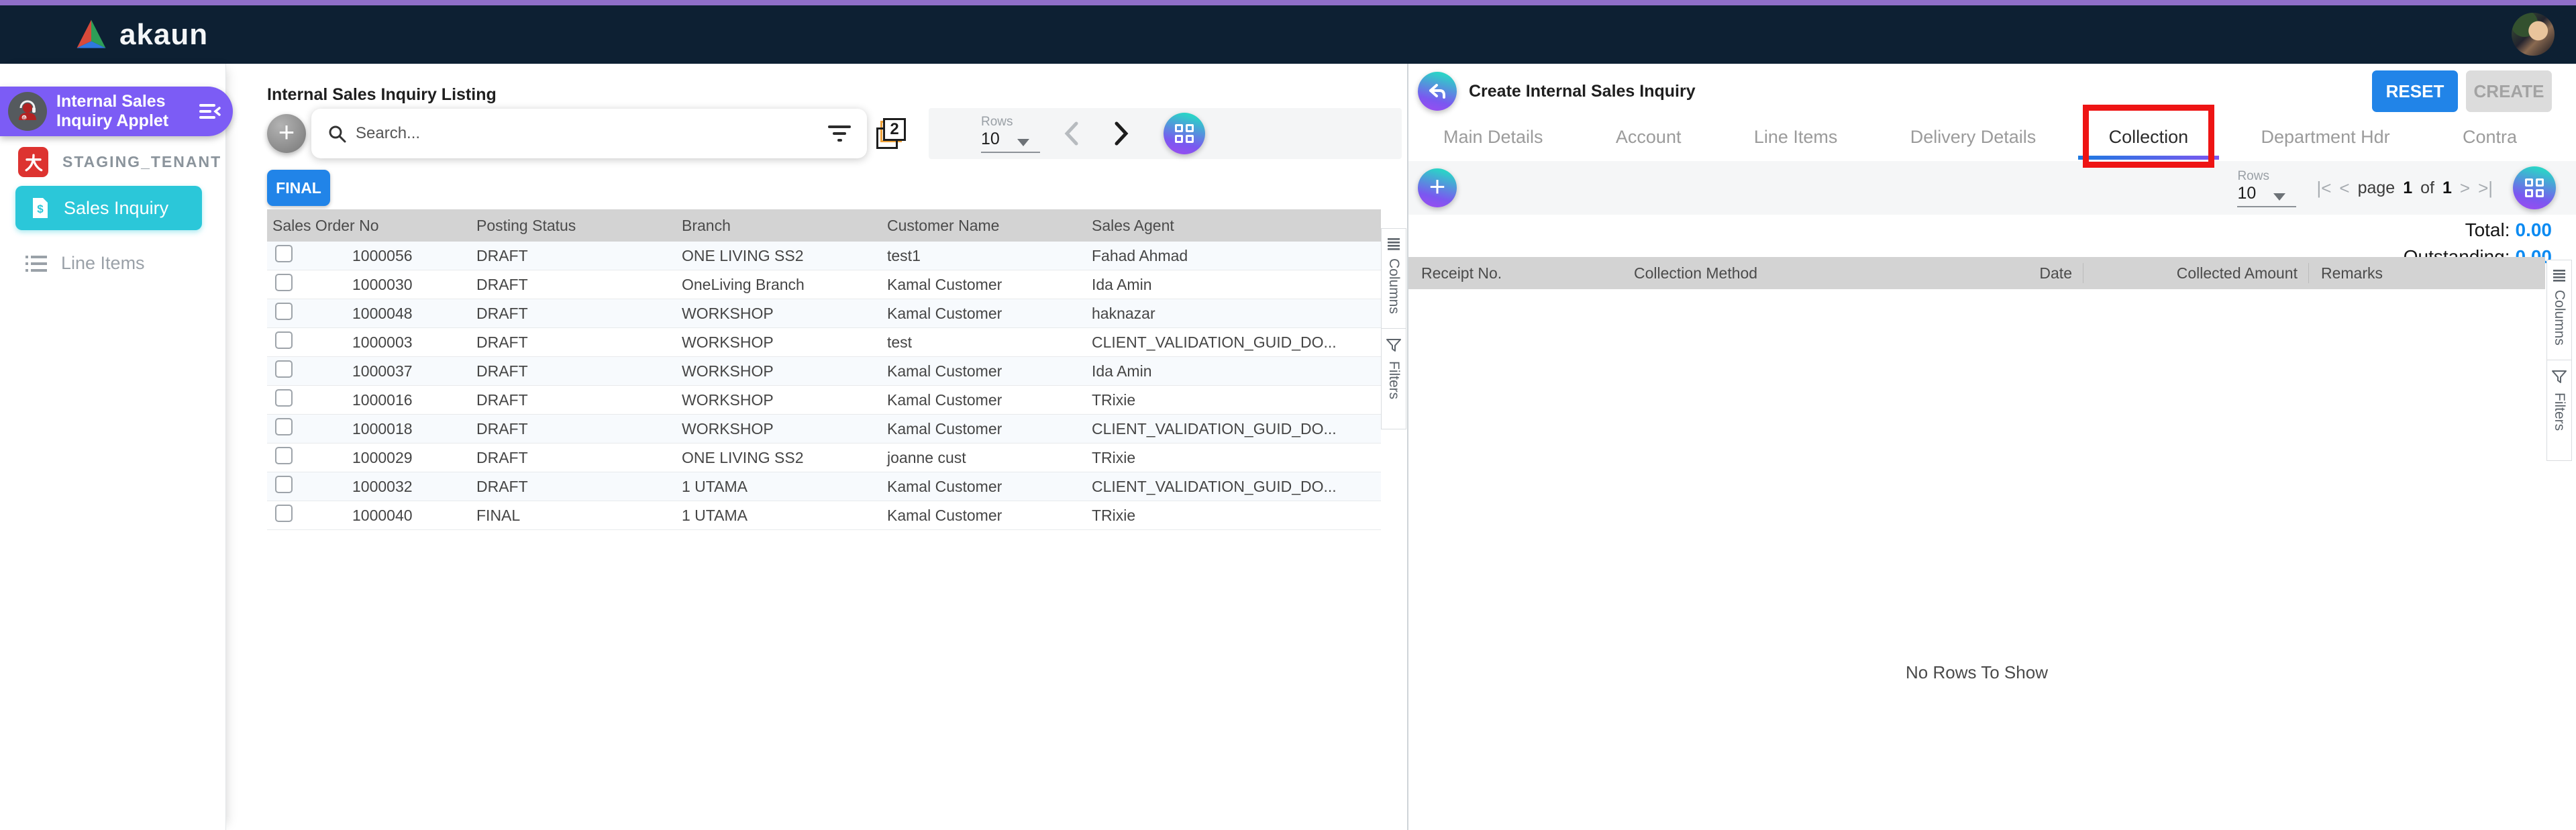 This screenshot has width=2576, height=830. What do you see at coordinates (2489, 137) in the screenshot?
I see `tab: Contra` at bounding box center [2489, 137].